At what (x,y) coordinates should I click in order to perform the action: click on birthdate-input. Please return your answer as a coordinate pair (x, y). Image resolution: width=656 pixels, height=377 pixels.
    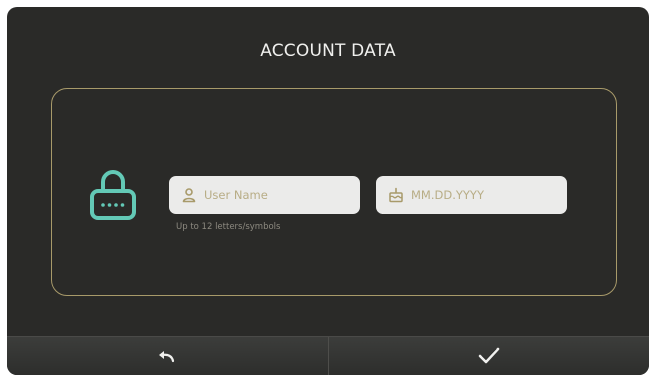
    Looking at the image, I should click on (486, 195).